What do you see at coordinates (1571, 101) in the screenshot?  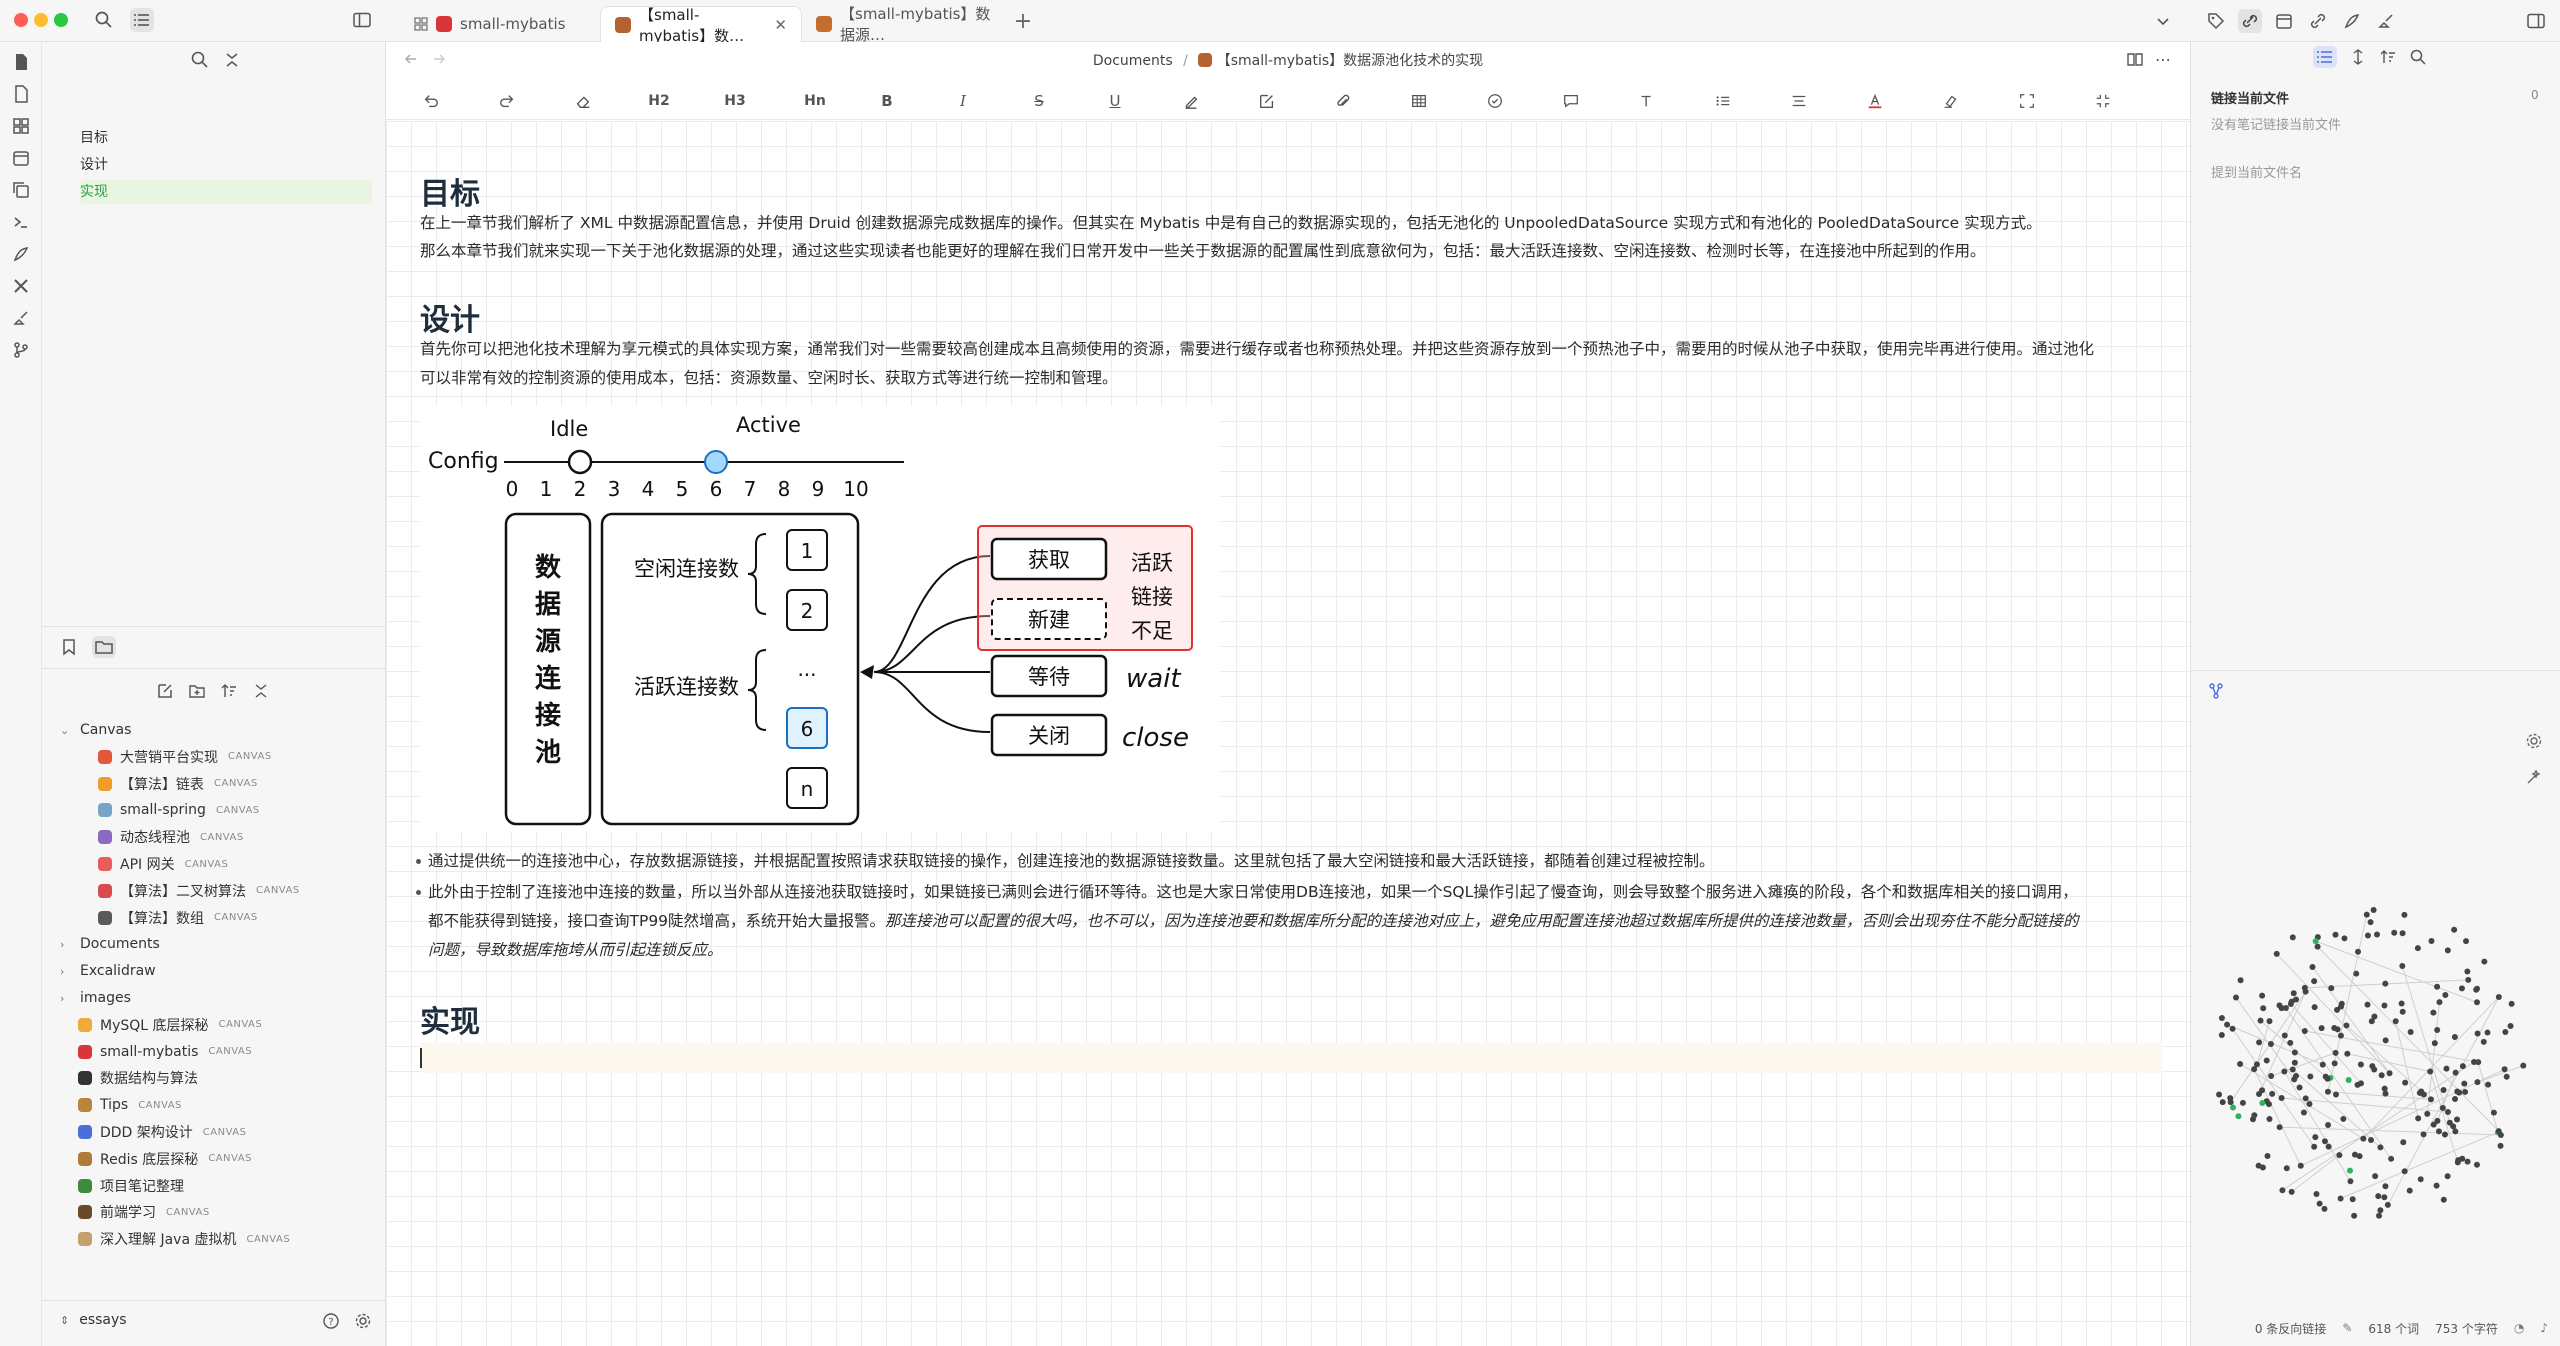 I see `comment-icon` at bounding box center [1571, 101].